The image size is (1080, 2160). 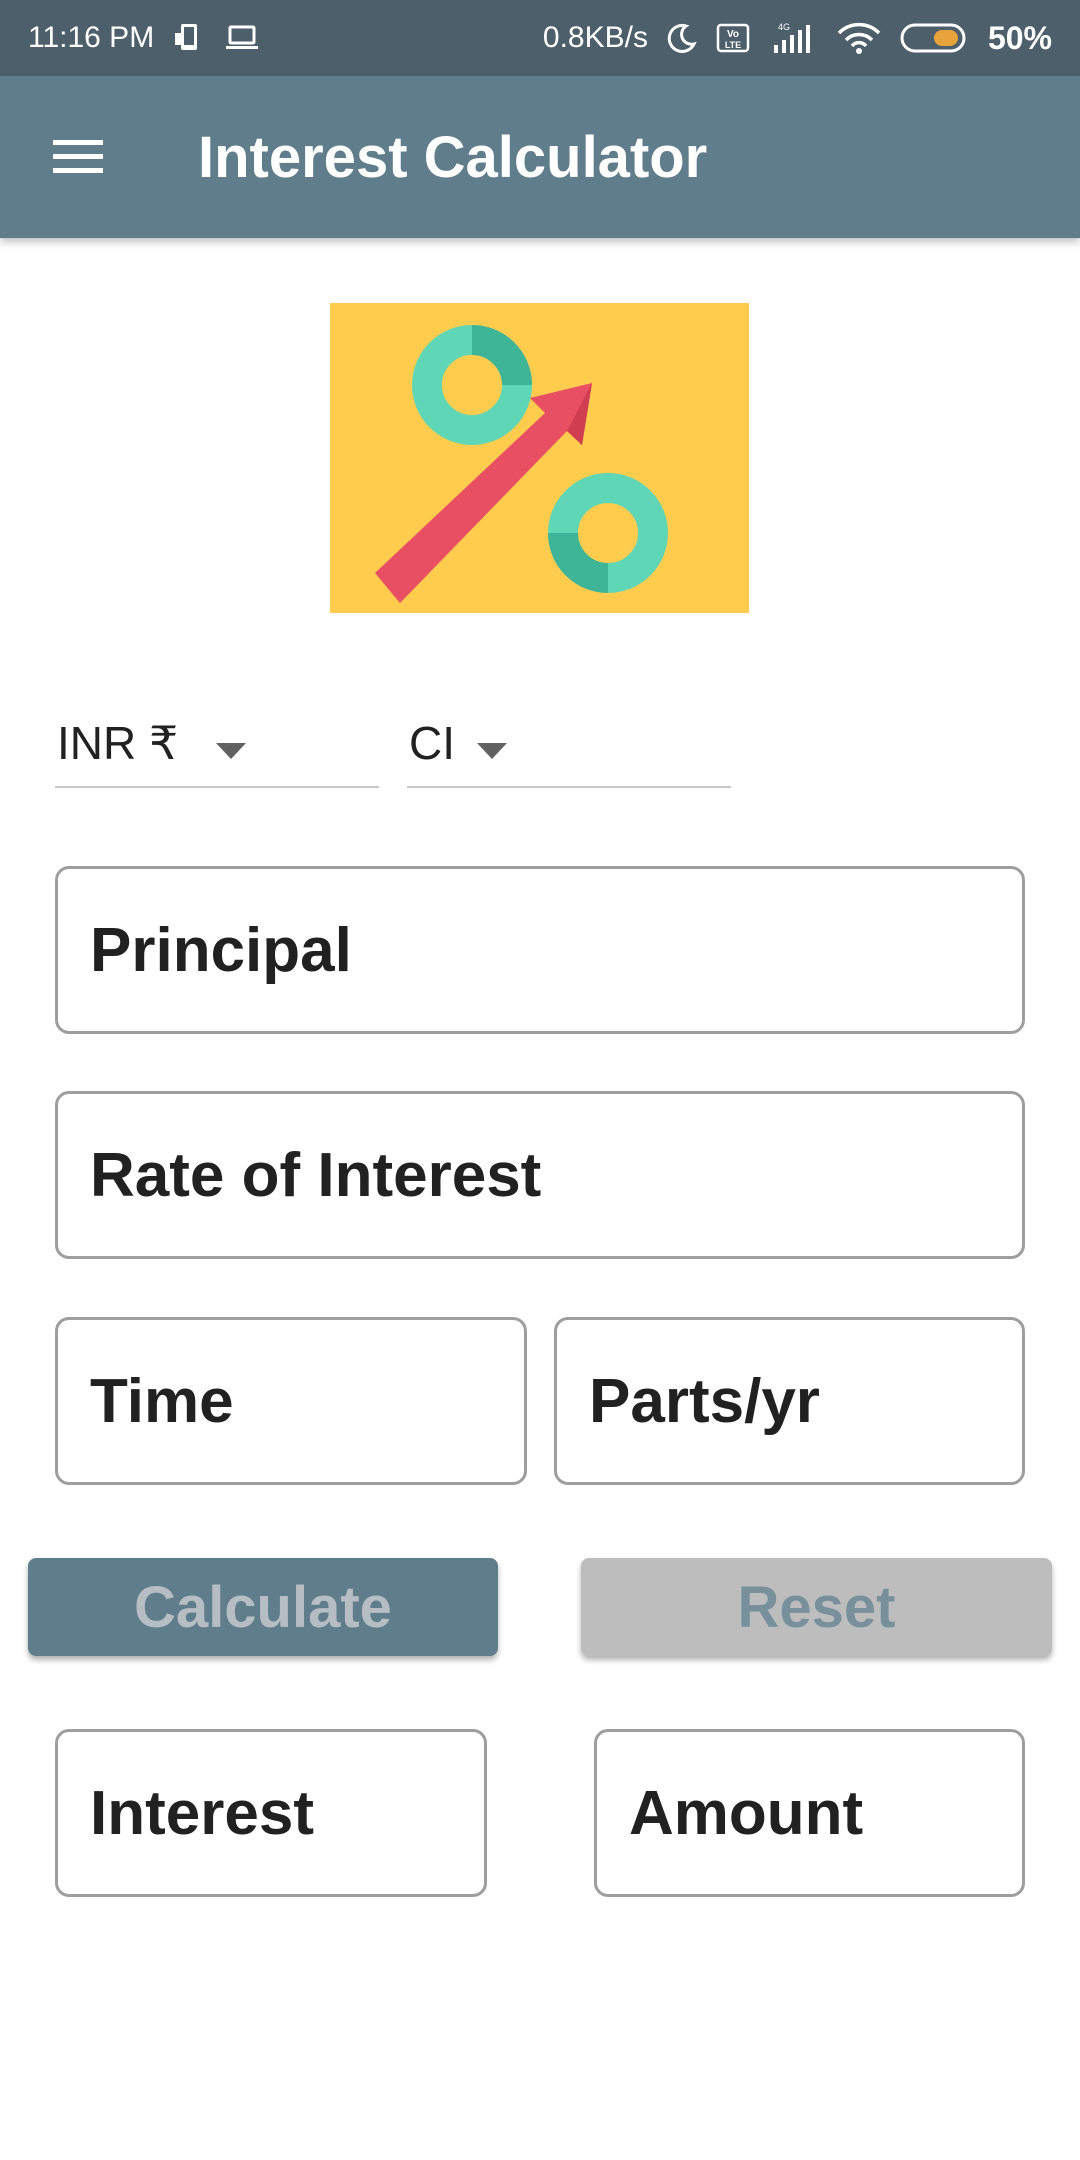 I want to click on interest-type-value: CI, so click(x=432, y=743).